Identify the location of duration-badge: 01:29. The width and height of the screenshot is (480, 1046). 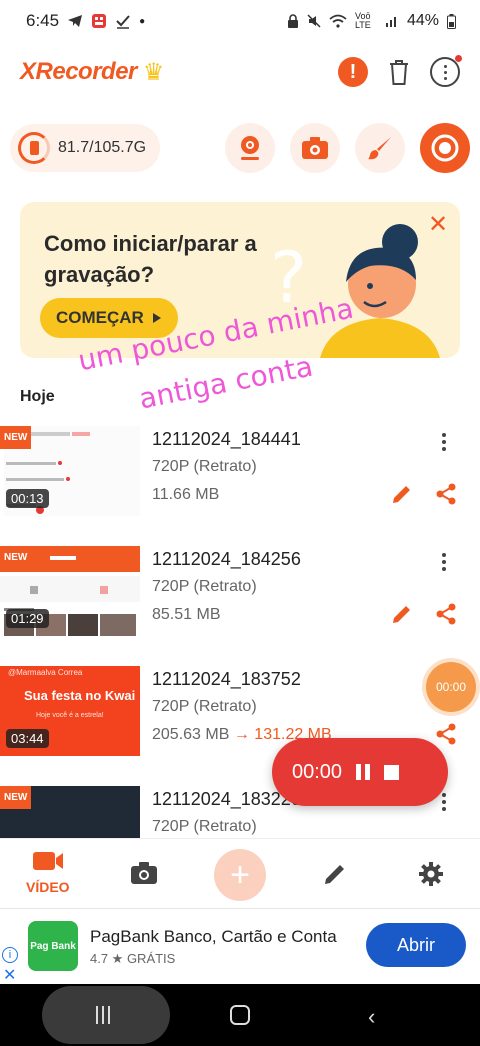
(27, 618).